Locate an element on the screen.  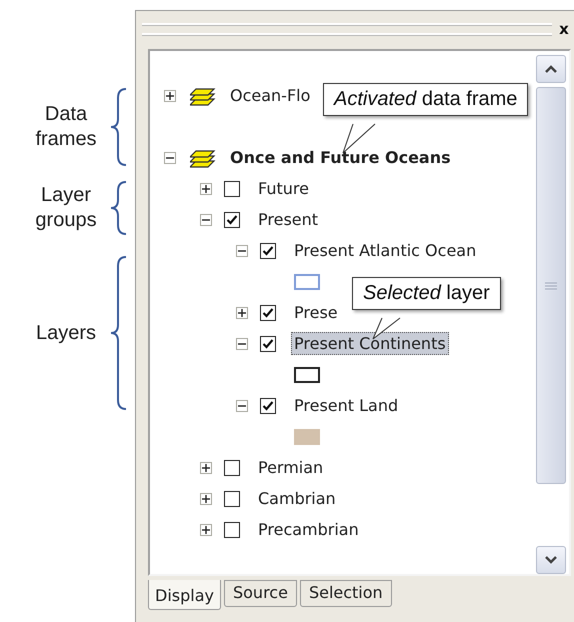
curly-brace is located at coordinates (119, 208).